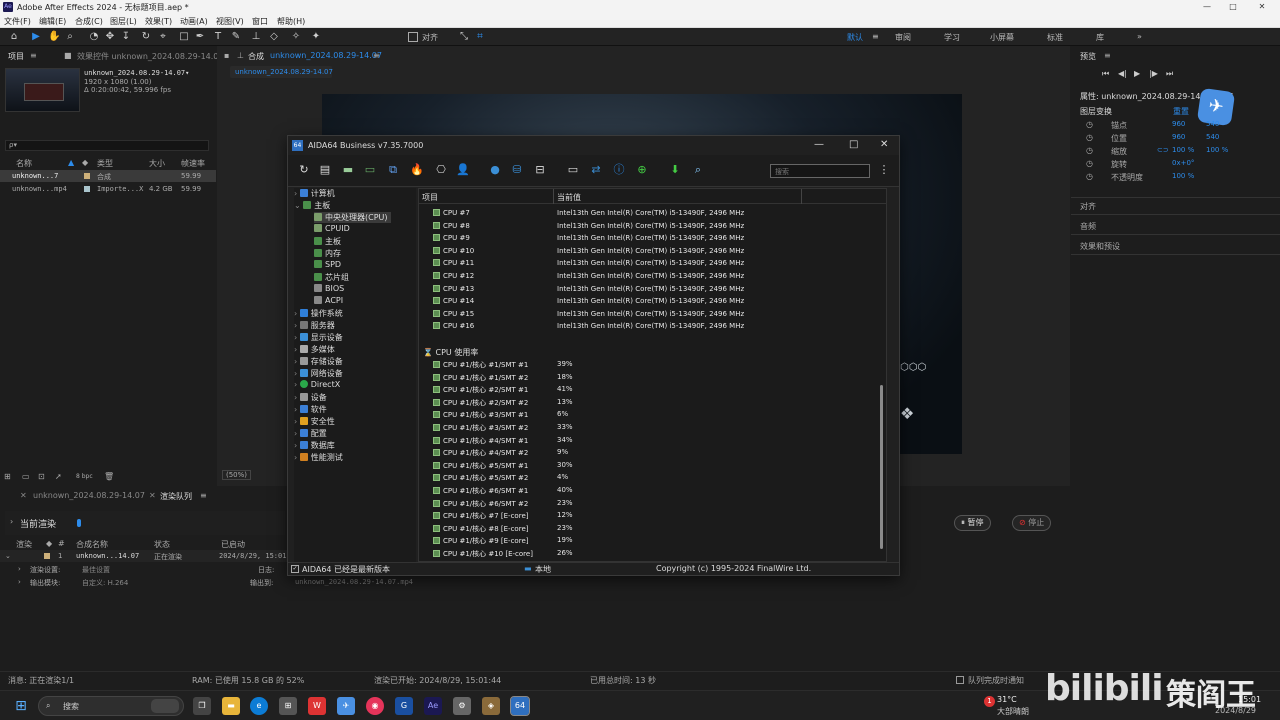 The width and height of the screenshot is (1280, 720). What do you see at coordinates (200, 37) in the screenshot?
I see `pen-tool-icon: ✒` at bounding box center [200, 37].